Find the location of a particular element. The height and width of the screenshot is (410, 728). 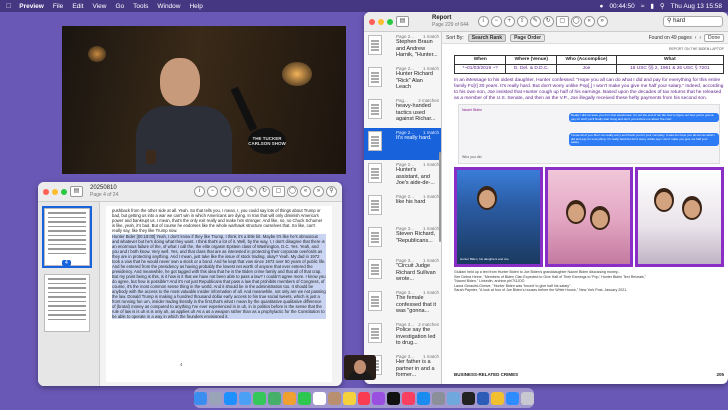

finder-icon is located at coordinates (200, 398).